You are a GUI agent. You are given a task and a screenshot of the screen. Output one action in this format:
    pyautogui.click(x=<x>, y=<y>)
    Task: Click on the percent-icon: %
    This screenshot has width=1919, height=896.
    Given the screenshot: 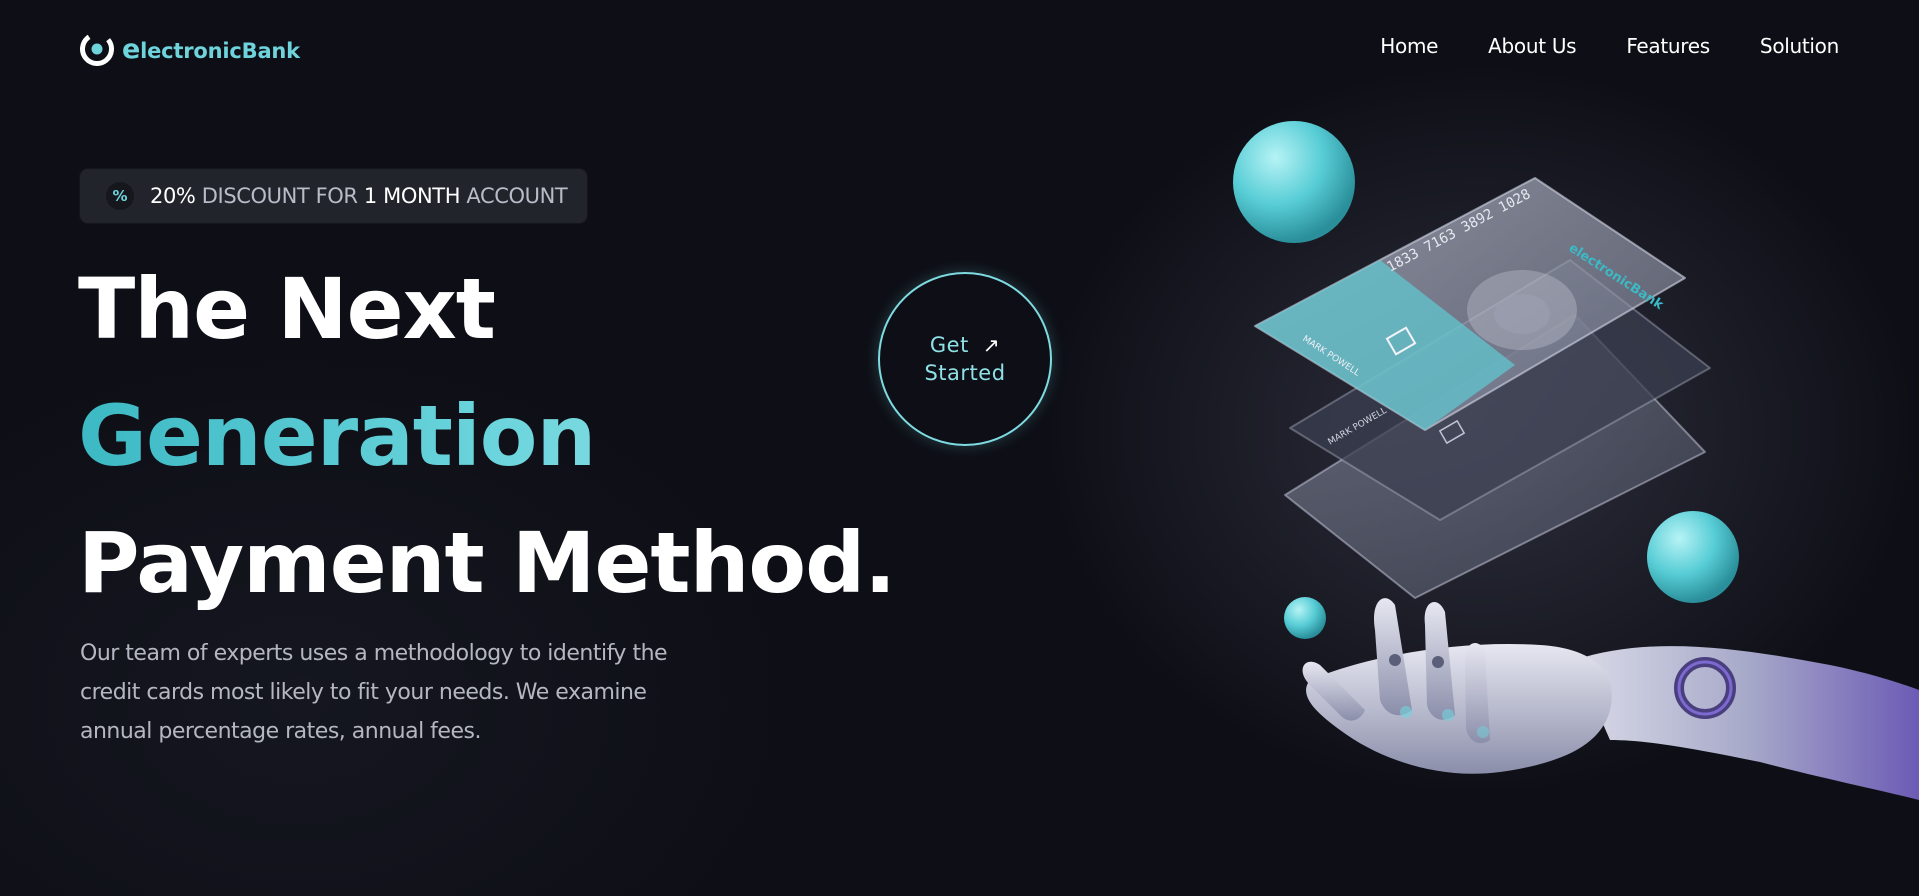 What is the action you would take?
    pyautogui.click(x=120, y=196)
    